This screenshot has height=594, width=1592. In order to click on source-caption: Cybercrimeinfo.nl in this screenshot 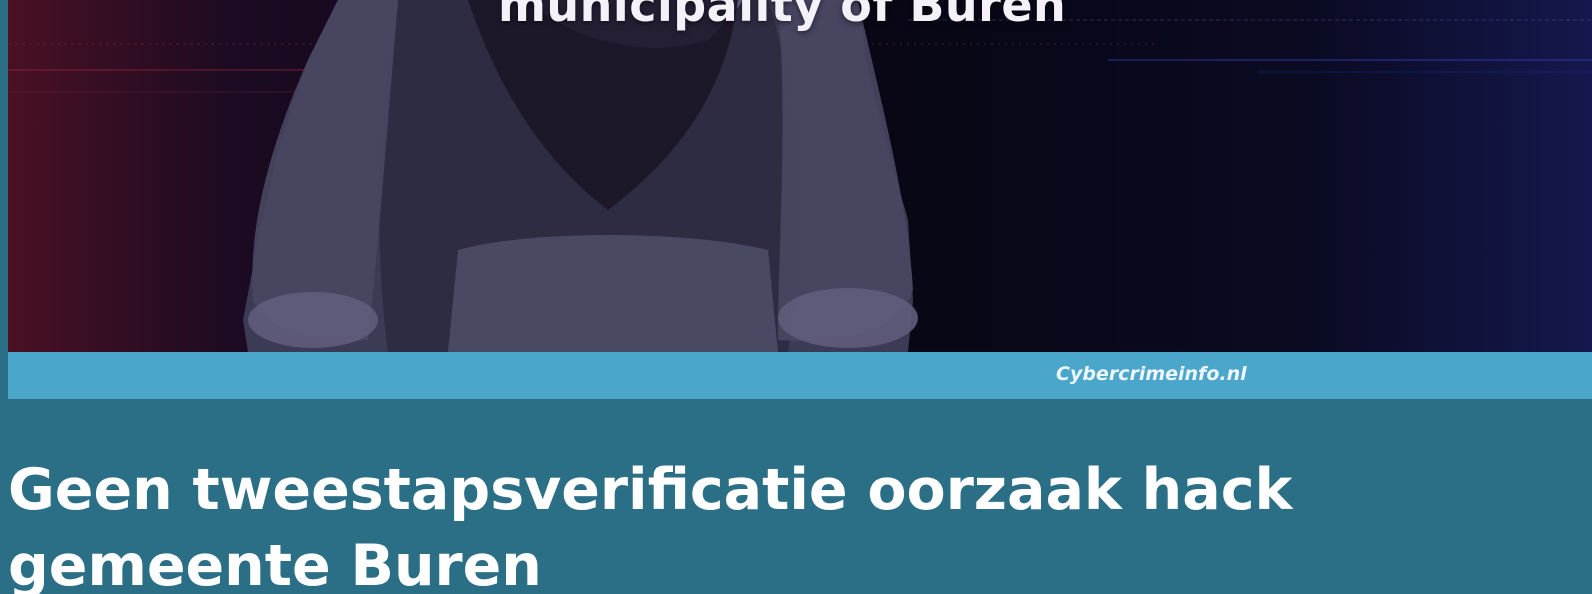, I will do `click(1151, 374)`.